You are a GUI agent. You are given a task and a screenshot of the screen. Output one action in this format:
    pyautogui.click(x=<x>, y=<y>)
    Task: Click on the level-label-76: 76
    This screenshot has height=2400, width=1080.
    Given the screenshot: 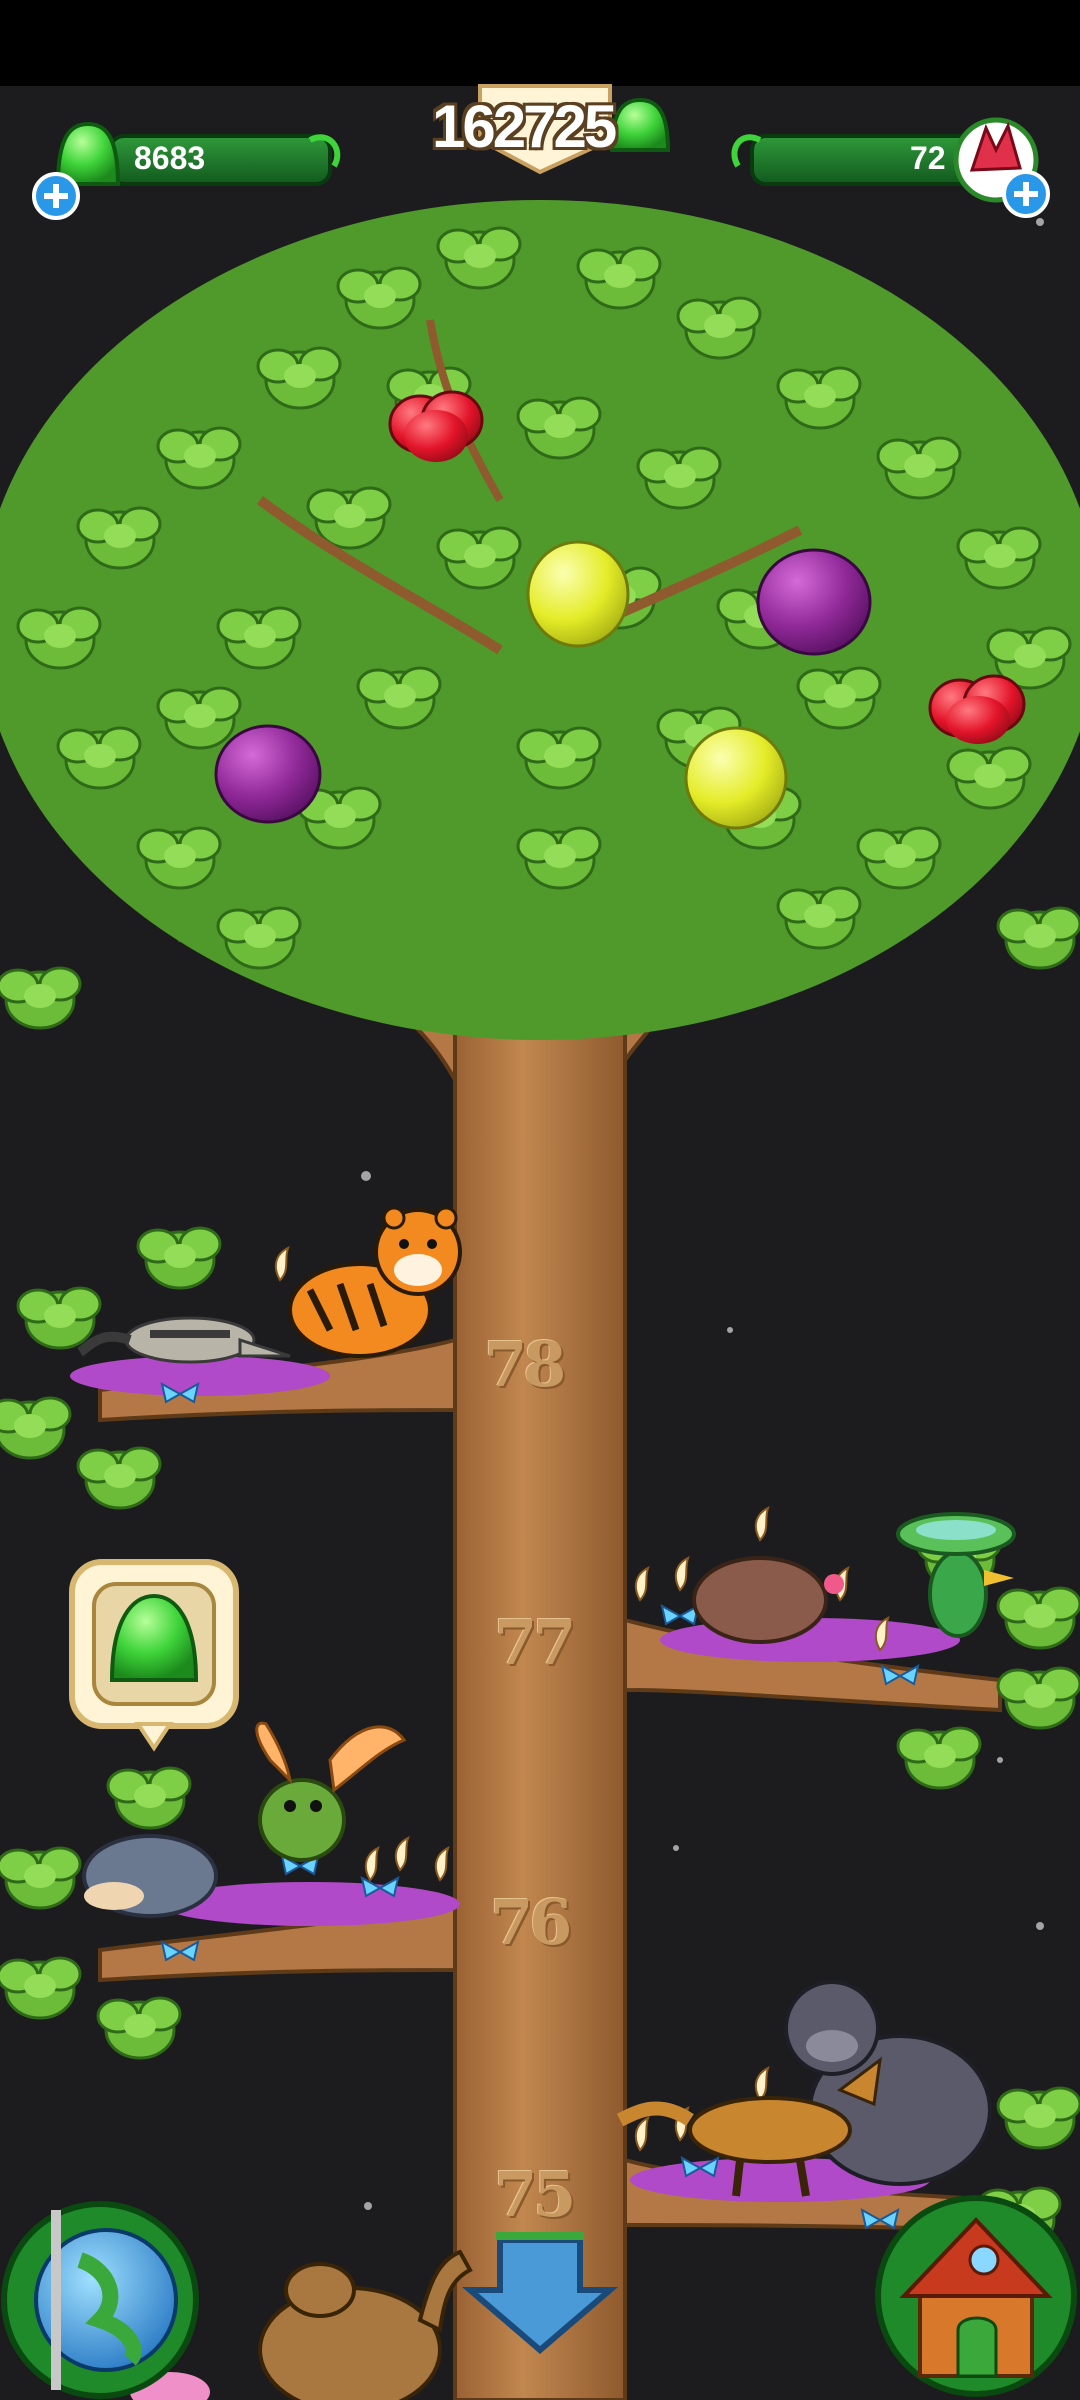 What is the action you would take?
    pyautogui.click(x=531, y=1922)
    